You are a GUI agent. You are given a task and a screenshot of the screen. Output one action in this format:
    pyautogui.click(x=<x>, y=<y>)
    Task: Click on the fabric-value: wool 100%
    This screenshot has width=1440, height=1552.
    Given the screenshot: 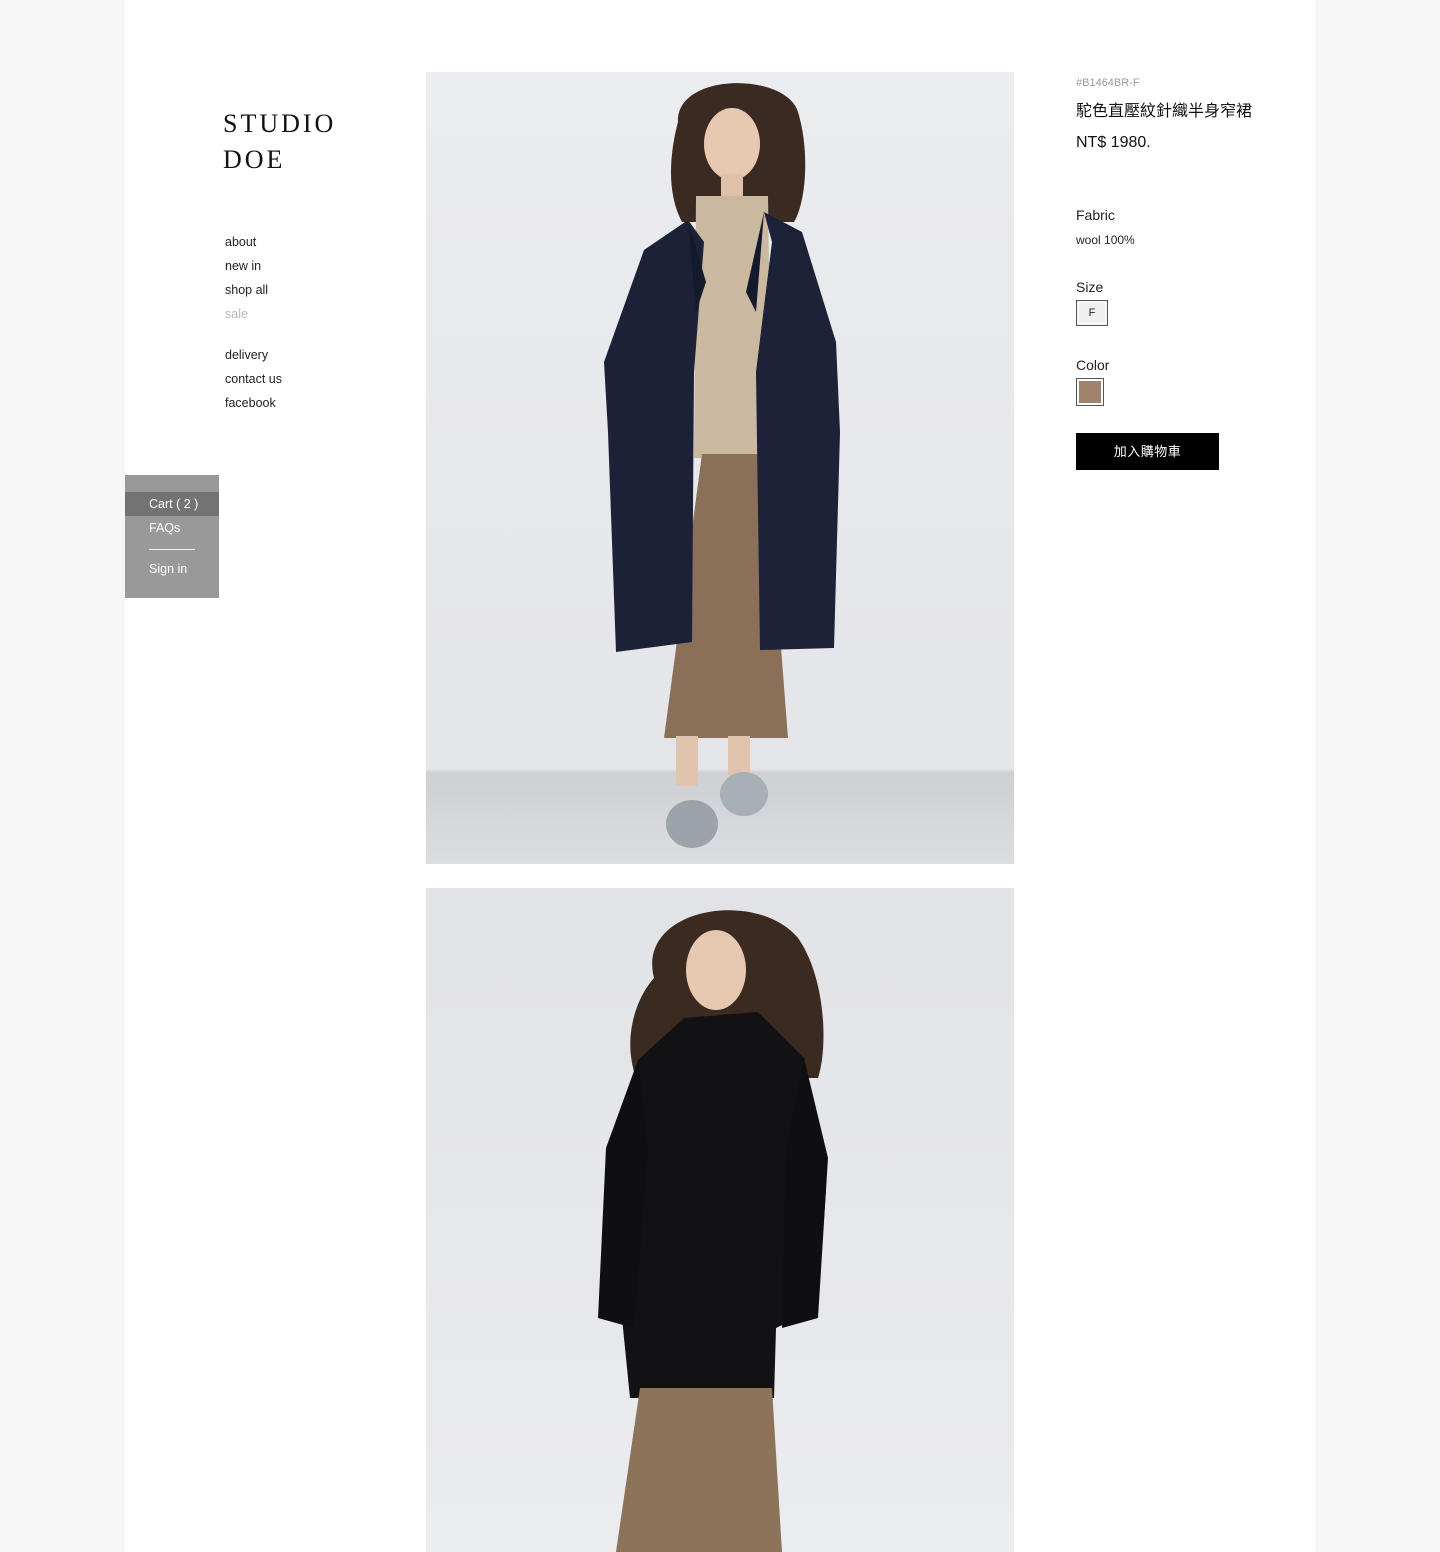 What is the action you would take?
    pyautogui.click(x=1105, y=240)
    